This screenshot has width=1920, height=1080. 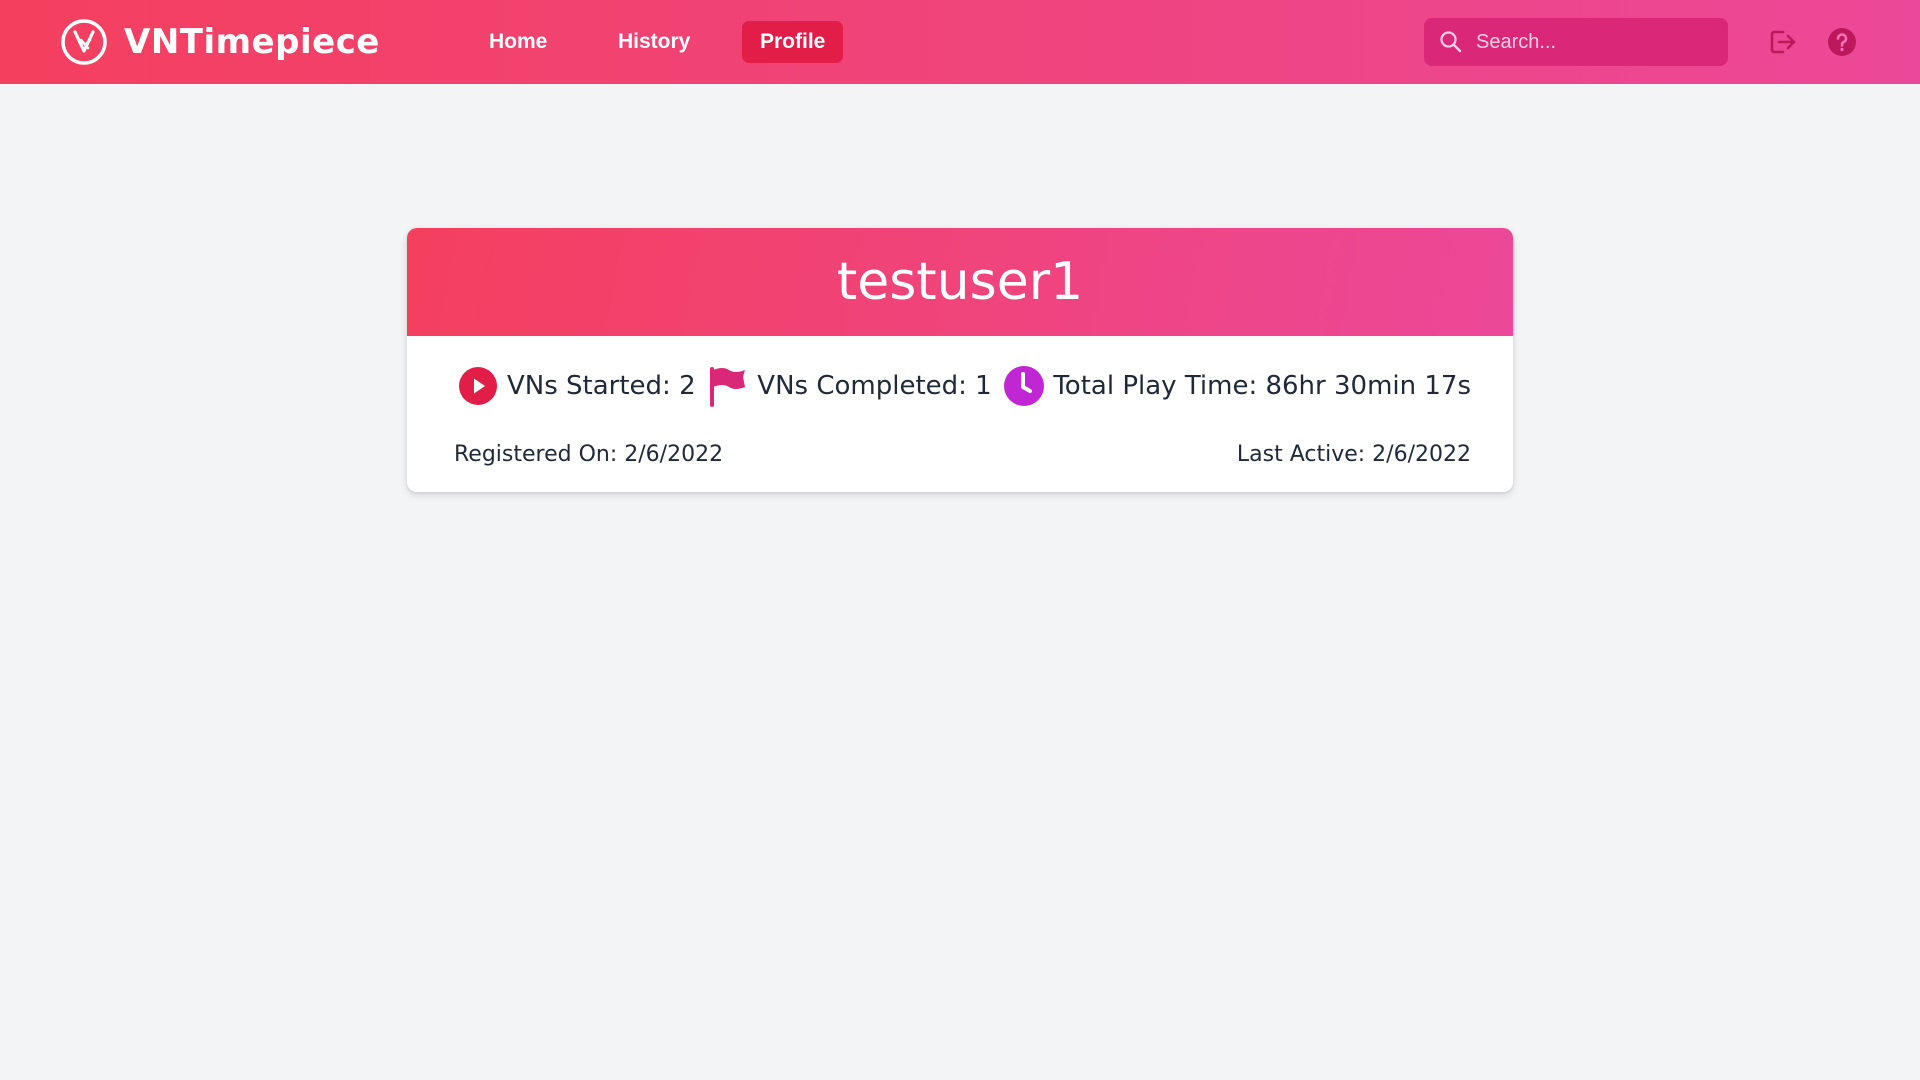 I want to click on nav-history: History, so click(x=654, y=42).